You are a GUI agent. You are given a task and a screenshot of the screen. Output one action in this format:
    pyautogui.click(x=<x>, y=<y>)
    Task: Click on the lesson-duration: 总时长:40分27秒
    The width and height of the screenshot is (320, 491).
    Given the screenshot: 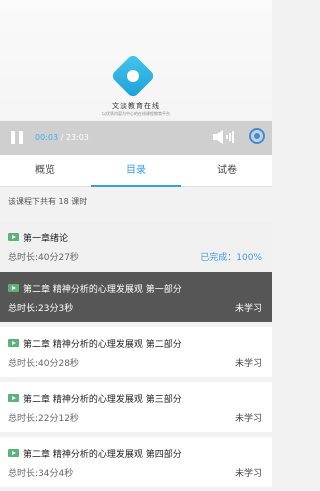 What is the action you would take?
    pyautogui.click(x=43, y=258)
    